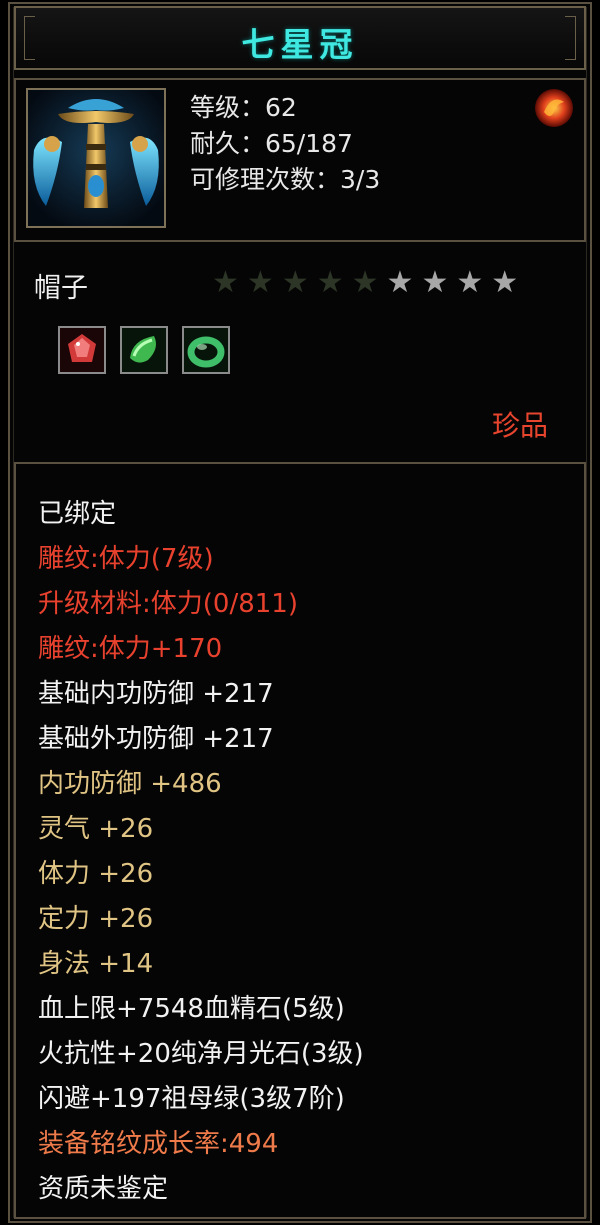  Describe the element at coordinates (158, 1144) in the screenshot. I see `attribute-line: 装备铭纹成长率:494` at that location.